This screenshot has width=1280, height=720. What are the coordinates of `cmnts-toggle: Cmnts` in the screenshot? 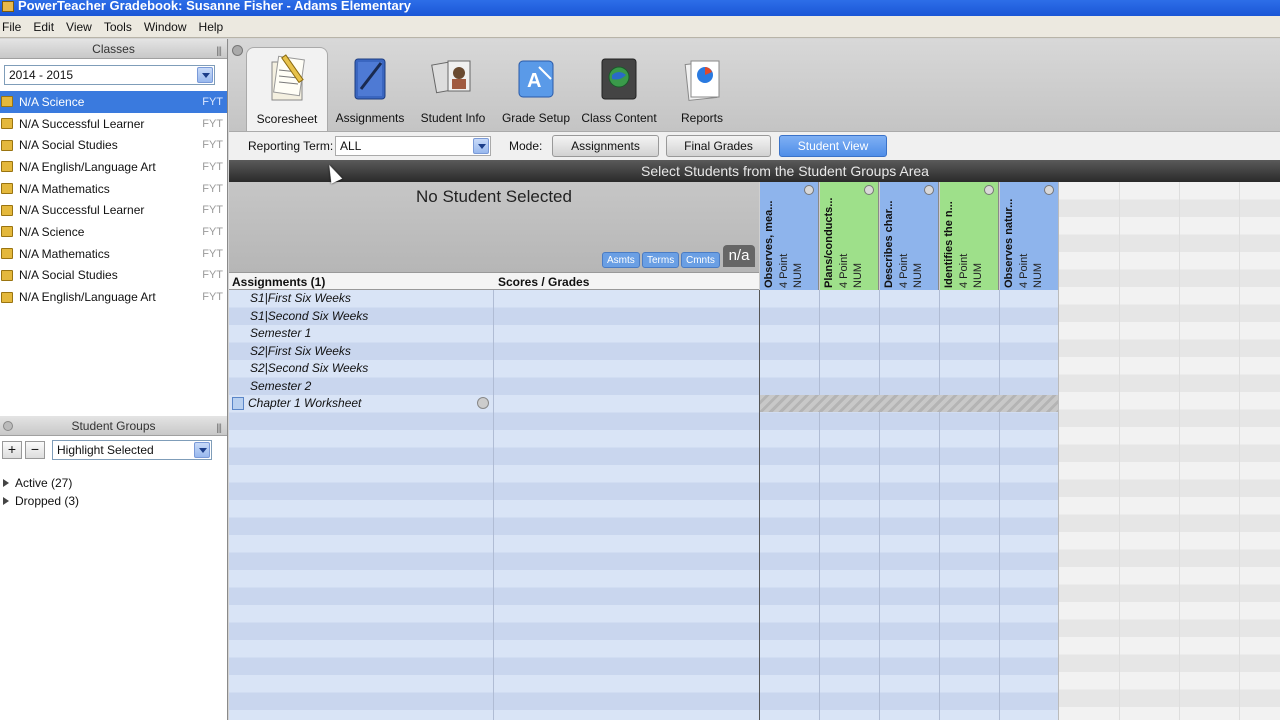 It's located at (700, 260).